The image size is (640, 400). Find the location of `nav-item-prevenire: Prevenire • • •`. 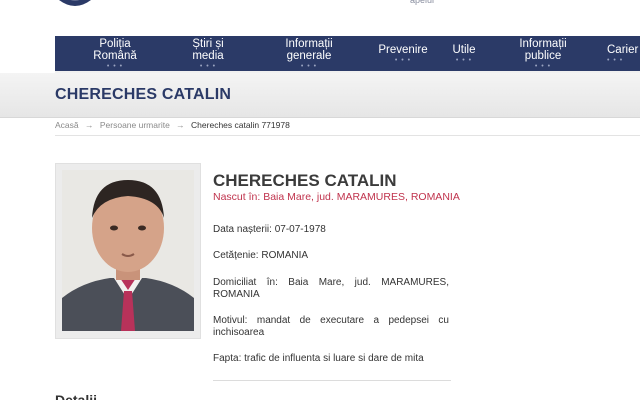

nav-item-prevenire: Prevenire • • • is located at coordinates (403, 53).